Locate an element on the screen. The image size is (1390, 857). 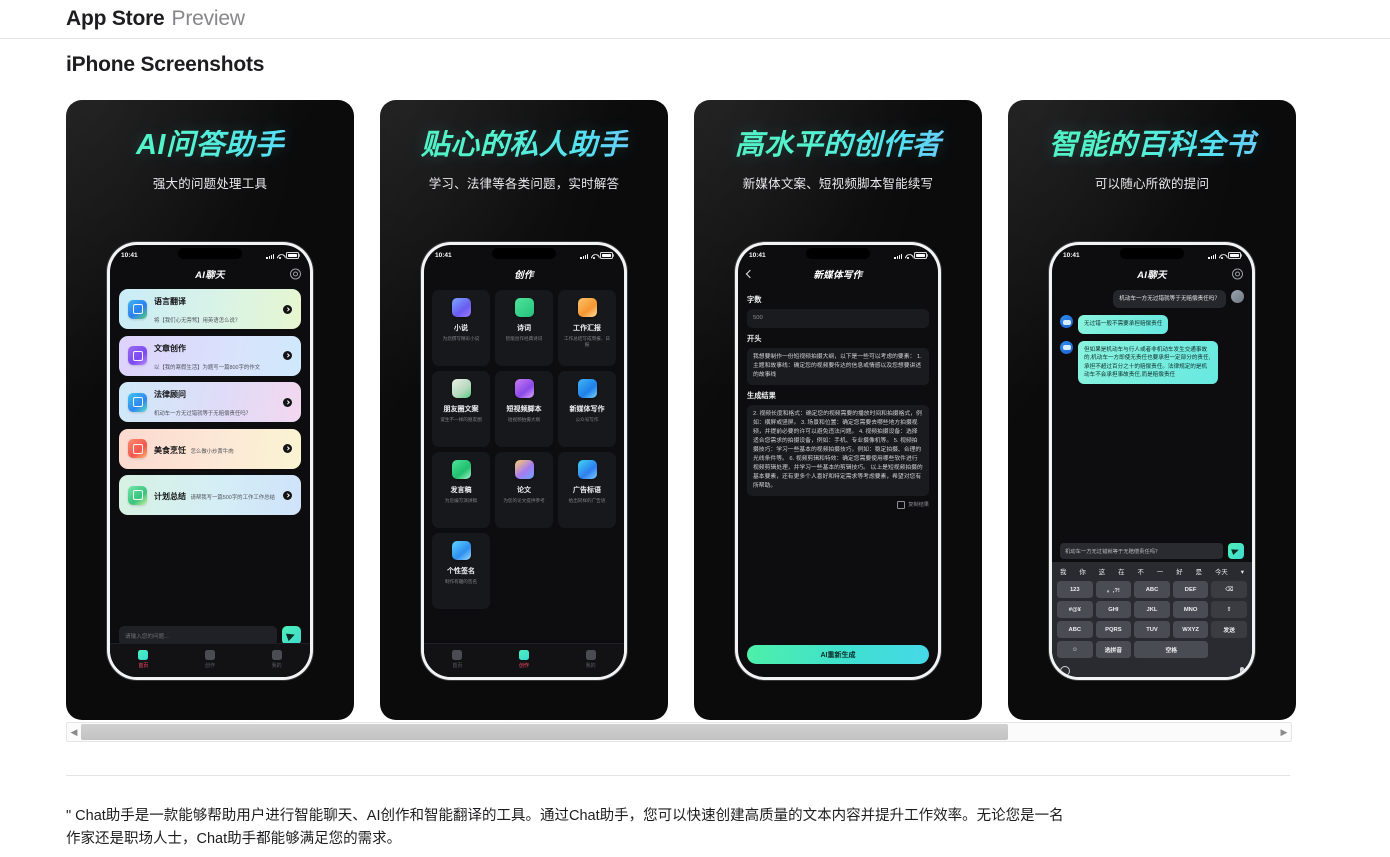
chat-text-input: 机动车一方无过错就等于无赔偿责任吗？ is located at coordinates (1141, 551).